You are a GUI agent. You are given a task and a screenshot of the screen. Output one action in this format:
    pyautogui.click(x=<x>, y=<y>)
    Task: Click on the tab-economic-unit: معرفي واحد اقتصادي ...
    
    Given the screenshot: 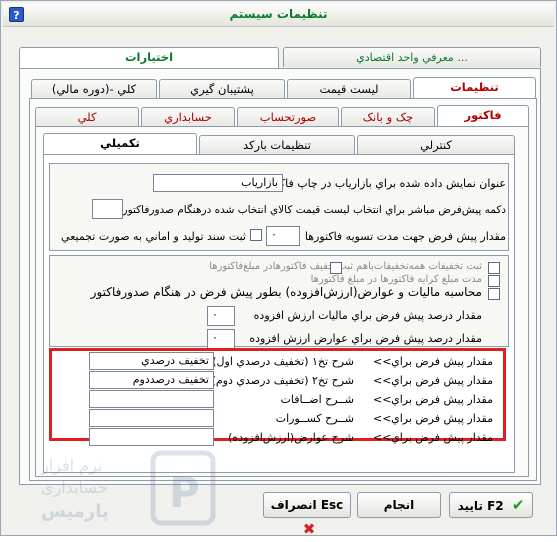 What is the action you would take?
    pyautogui.click(x=412, y=57)
    